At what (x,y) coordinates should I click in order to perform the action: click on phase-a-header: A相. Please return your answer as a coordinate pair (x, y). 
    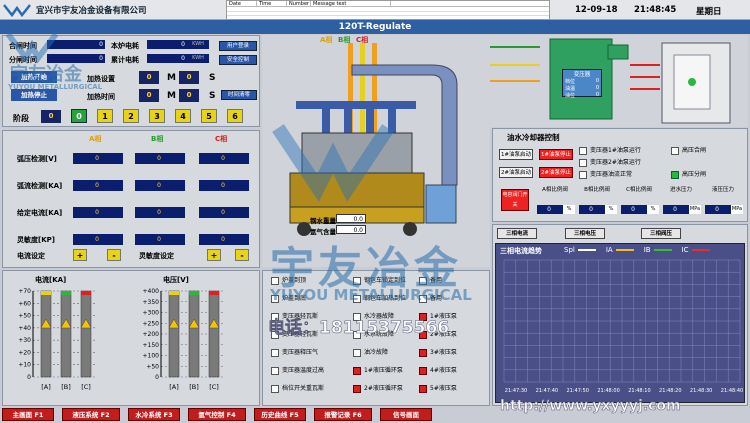
    Looking at the image, I should click on (95, 139).